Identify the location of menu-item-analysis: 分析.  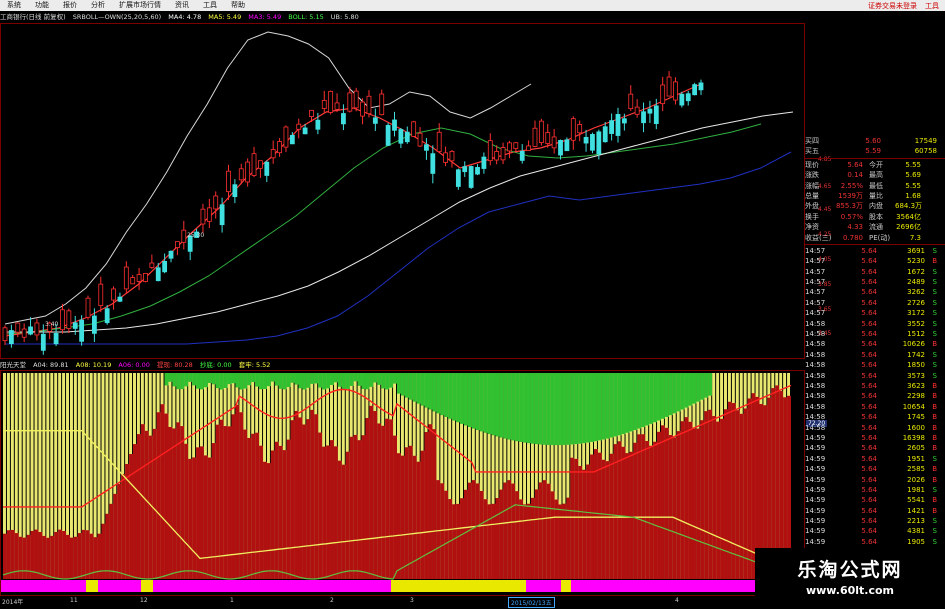
(98, 5).